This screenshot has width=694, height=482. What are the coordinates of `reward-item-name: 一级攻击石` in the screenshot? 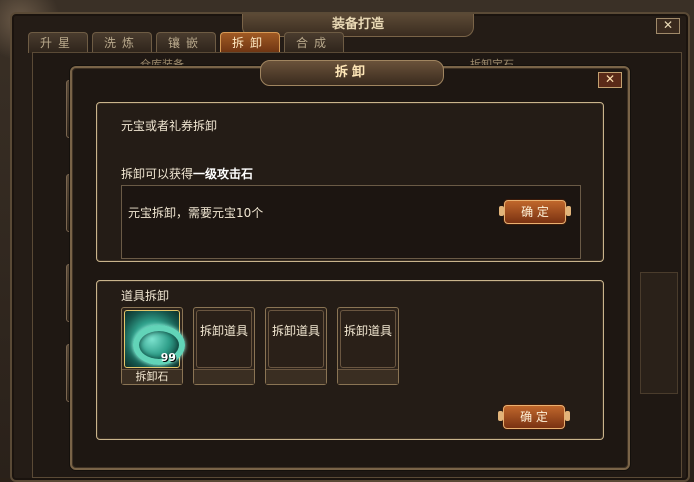 It's located at (223, 174).